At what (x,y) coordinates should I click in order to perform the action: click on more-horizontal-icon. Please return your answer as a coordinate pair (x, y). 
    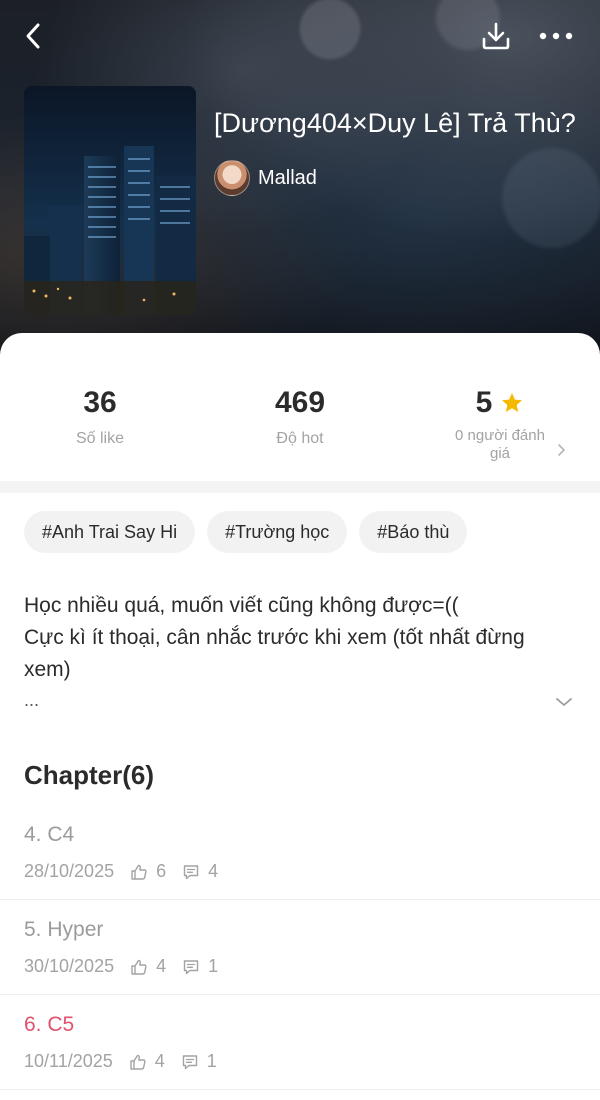
    Looking at the image, I should click on (556, 36).